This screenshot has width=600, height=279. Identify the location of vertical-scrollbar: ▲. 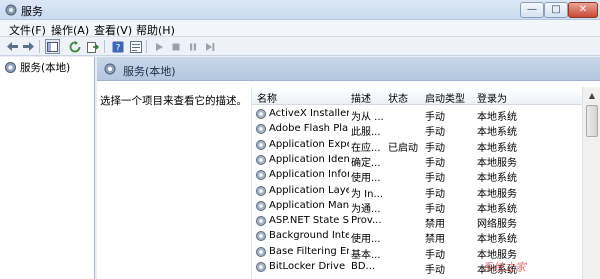
(591, 183).